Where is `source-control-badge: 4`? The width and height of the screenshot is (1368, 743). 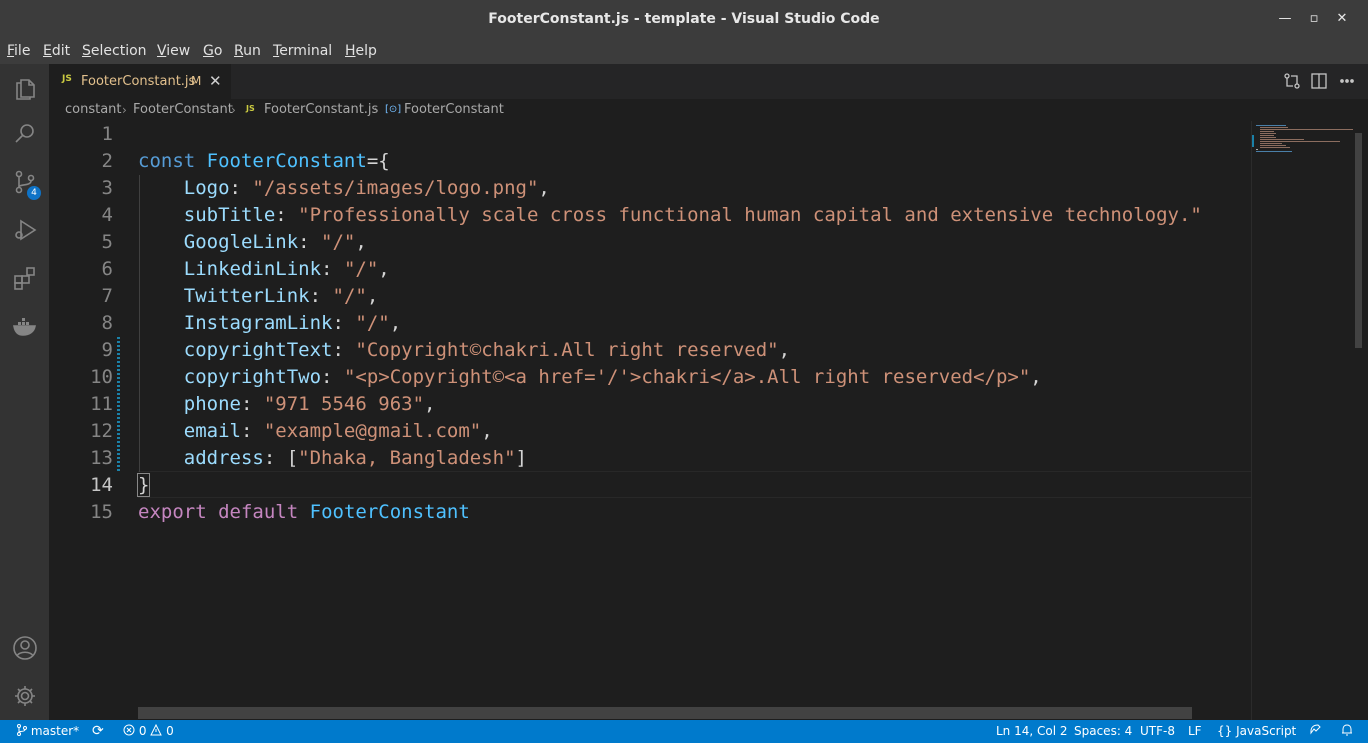
source-control-badge: 4 is located at coordinates (34, 193).